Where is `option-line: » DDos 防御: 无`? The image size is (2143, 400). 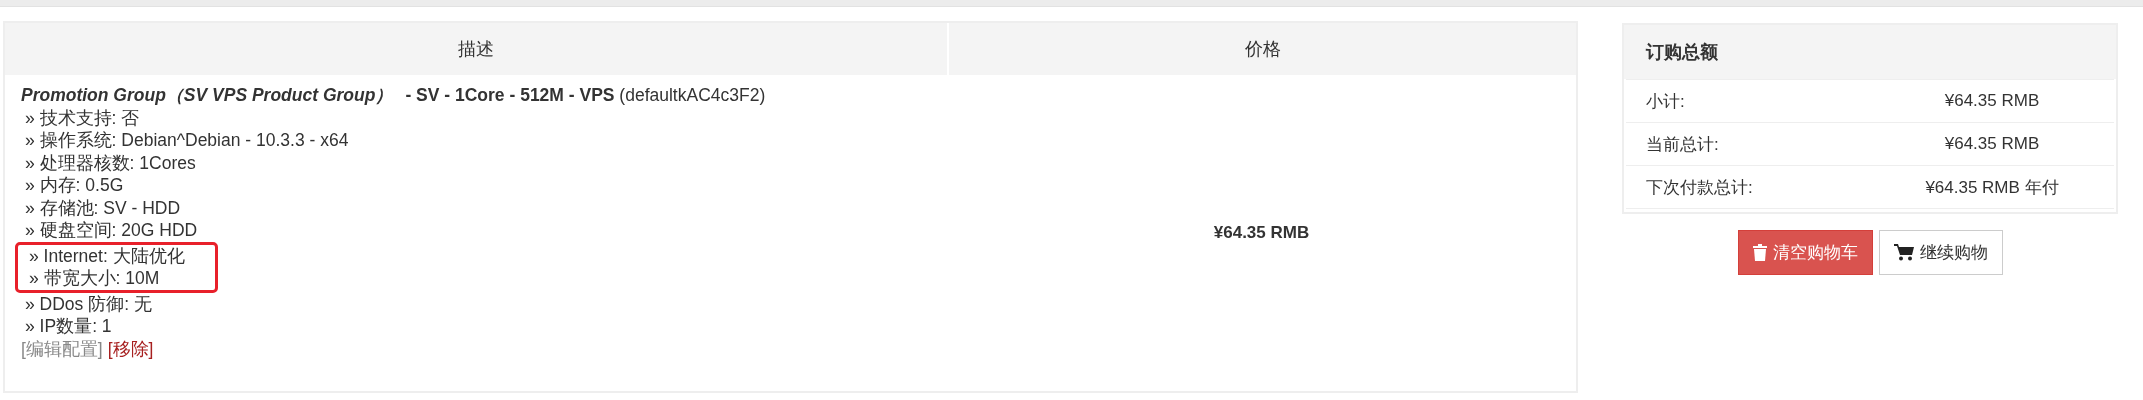
option-line: » DDos 防御: 无 is located at coordinates (88, 303).